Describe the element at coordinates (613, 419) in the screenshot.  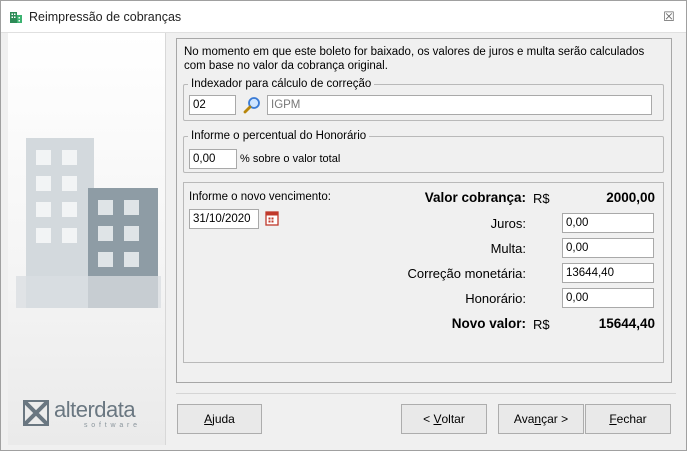
I see `fechar-accel: F` at that location.